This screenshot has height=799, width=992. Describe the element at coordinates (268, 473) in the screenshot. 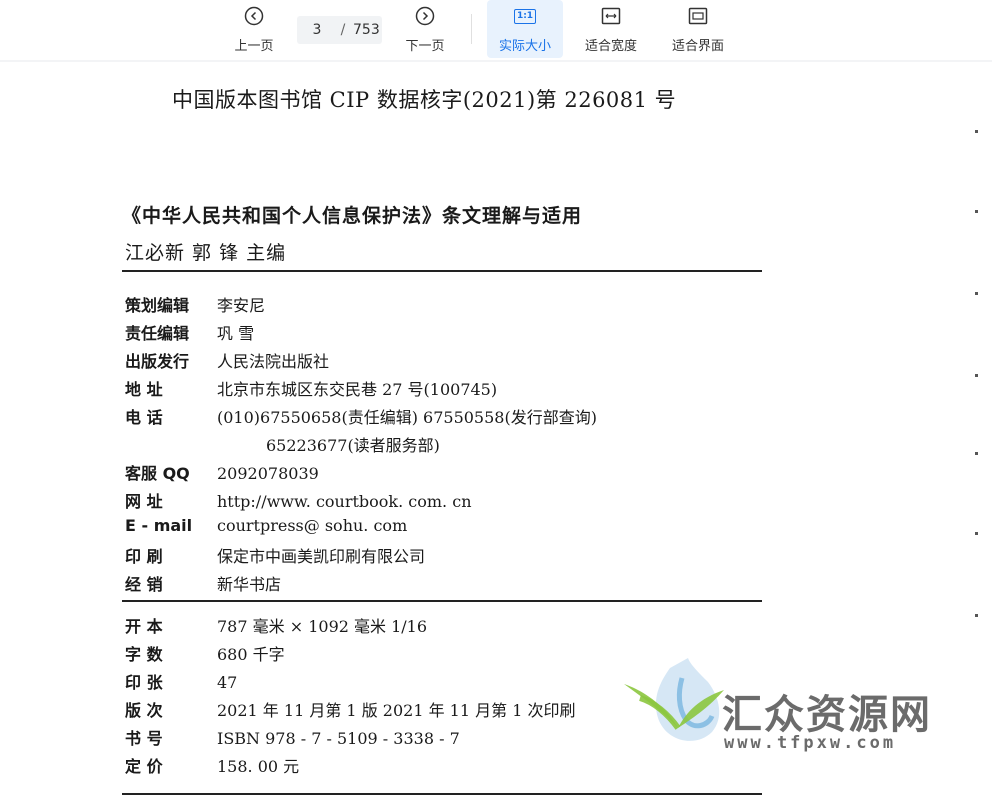

I see `info-value: 2092078039` at that location.